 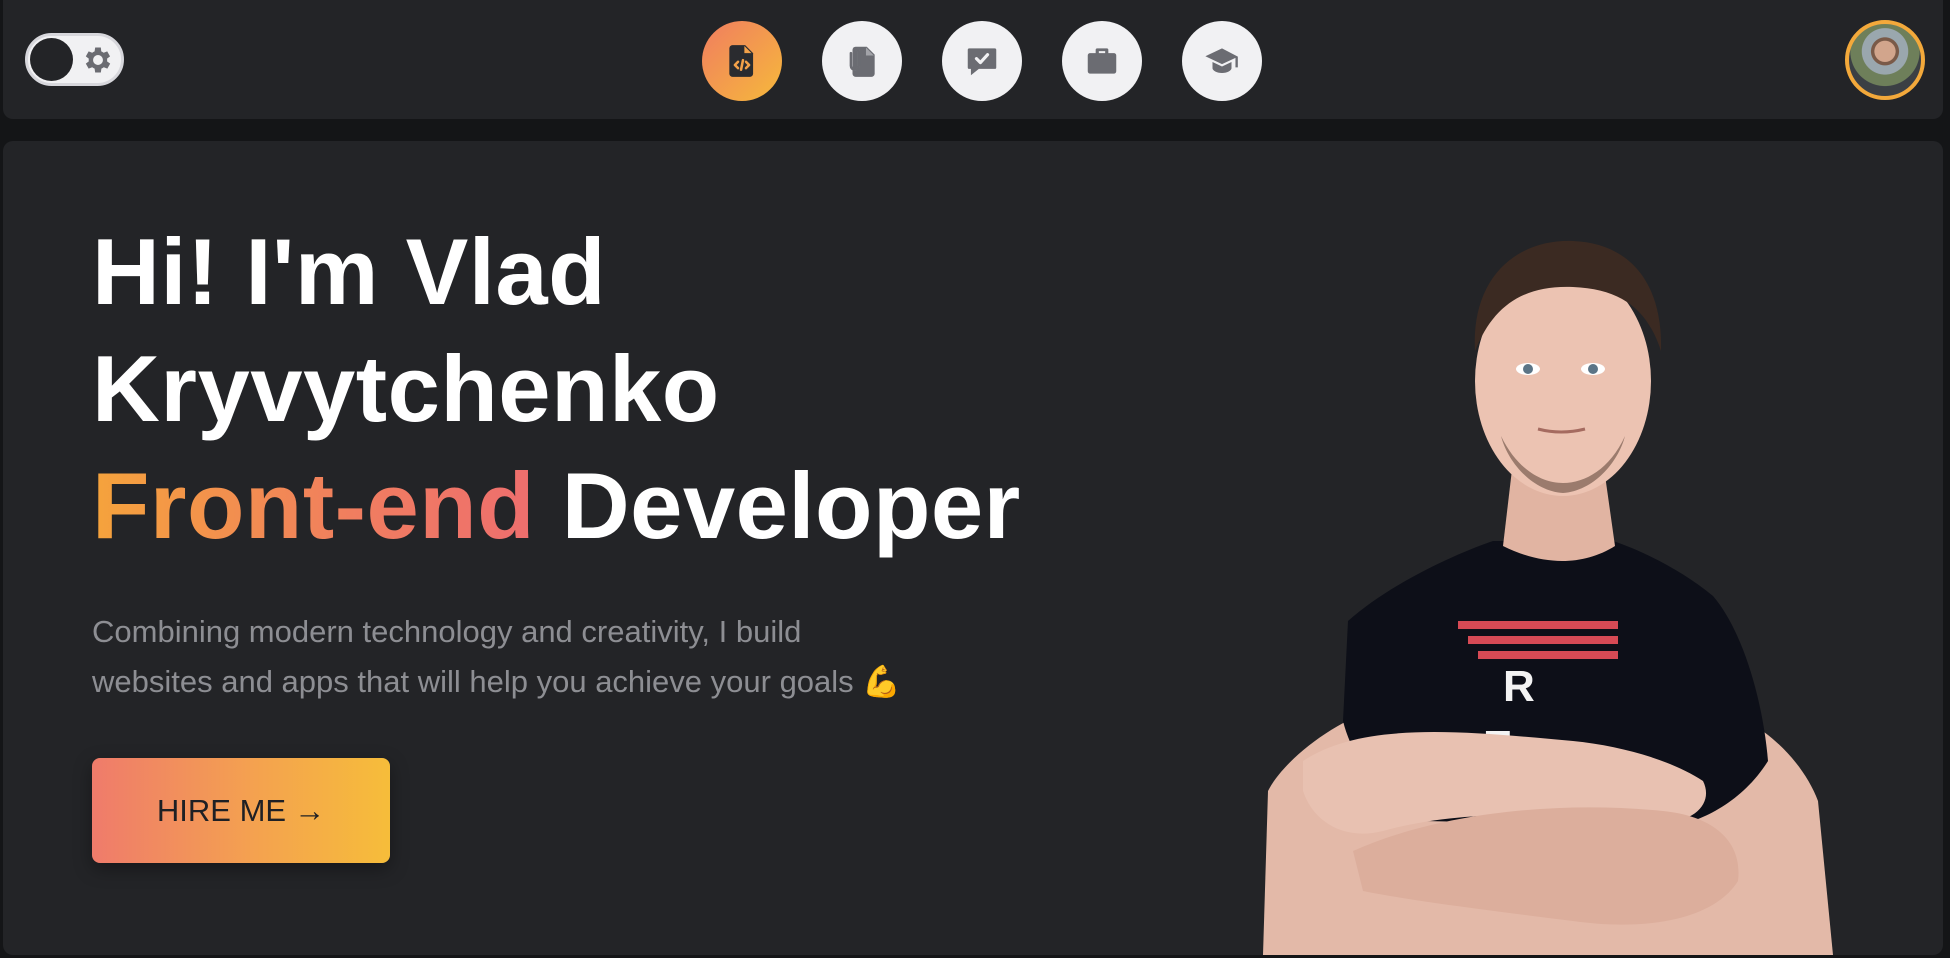 I want to click on arrow-right-icon: →, so click(x=310, y=810).